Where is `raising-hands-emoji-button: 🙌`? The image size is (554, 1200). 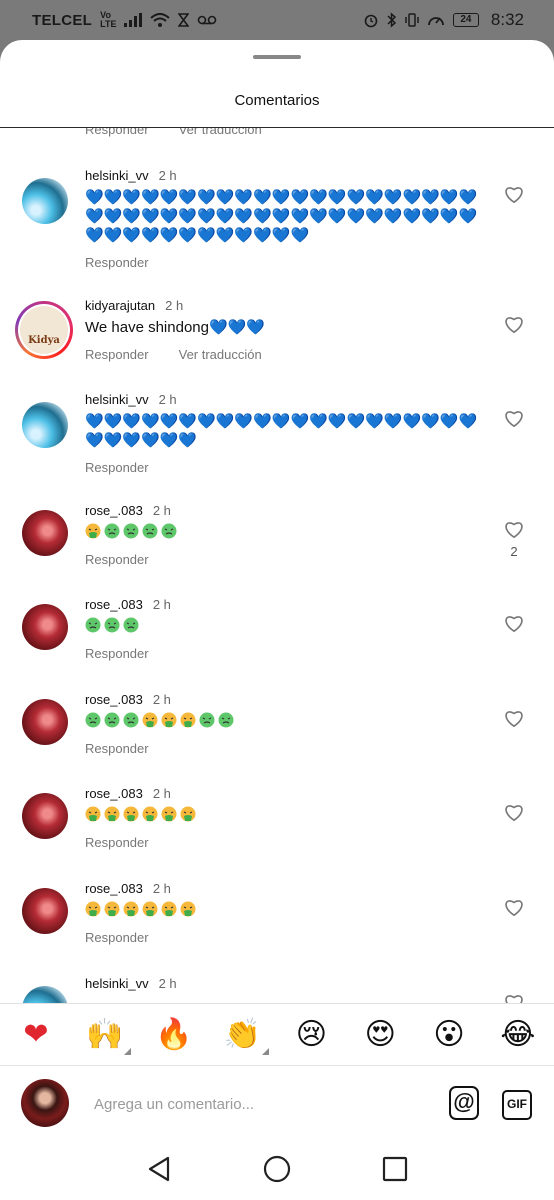
raising-hands-emoji-button: 🙌 is located at coordinates (107, 1035).